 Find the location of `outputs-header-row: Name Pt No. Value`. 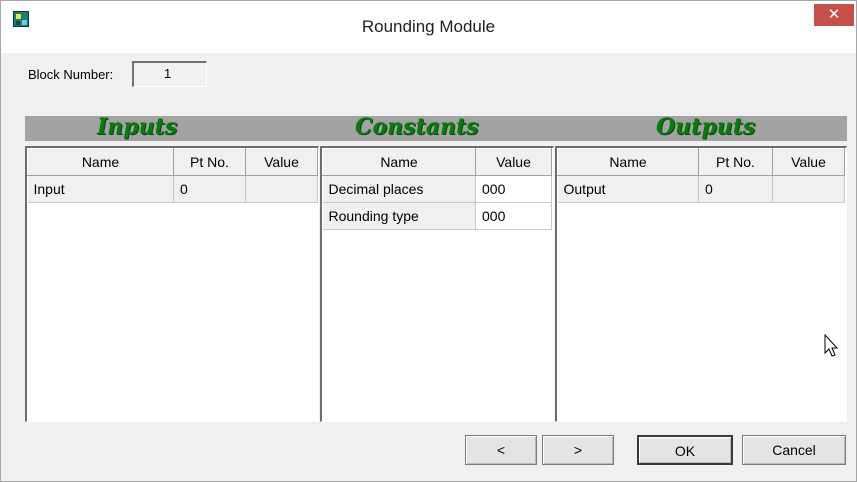

outputs-header-row: Name Pt No. Value is located at coordinates (701, 162).